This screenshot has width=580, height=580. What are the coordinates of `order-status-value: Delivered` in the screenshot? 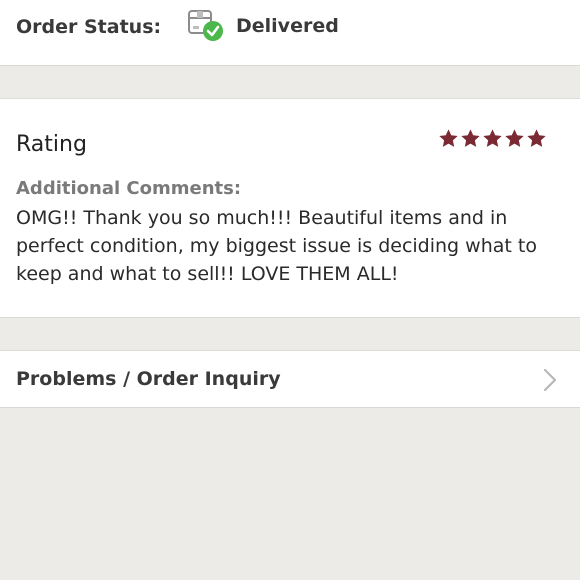 It's located at (287, 26).